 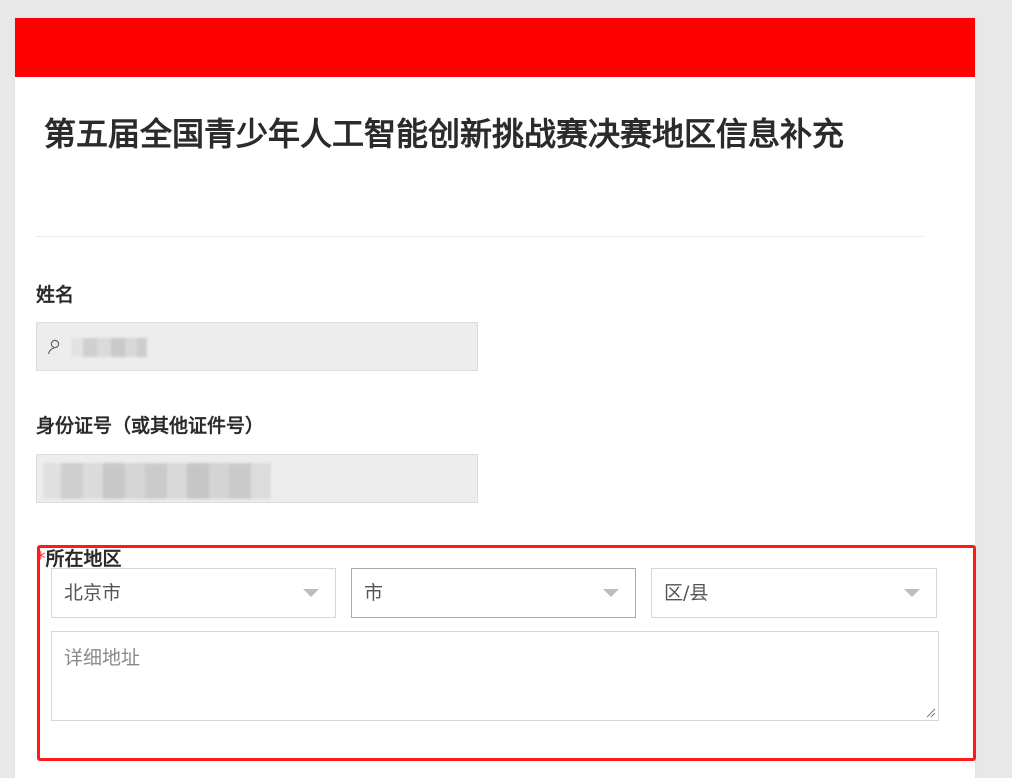 I want to click on id-number-input, so click(x=257, y=478).